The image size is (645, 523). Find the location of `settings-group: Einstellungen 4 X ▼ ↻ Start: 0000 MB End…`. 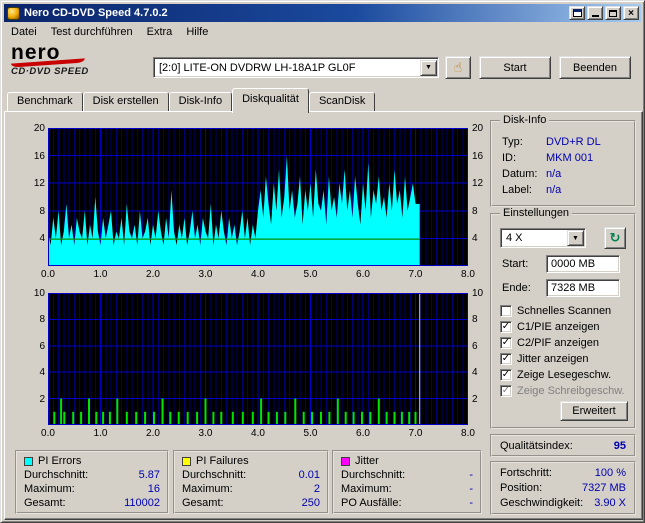

settings-group: Einstellungen 4 X ▼ ↻ Start: 0000 MB End… is located at coordinates (563, 318).